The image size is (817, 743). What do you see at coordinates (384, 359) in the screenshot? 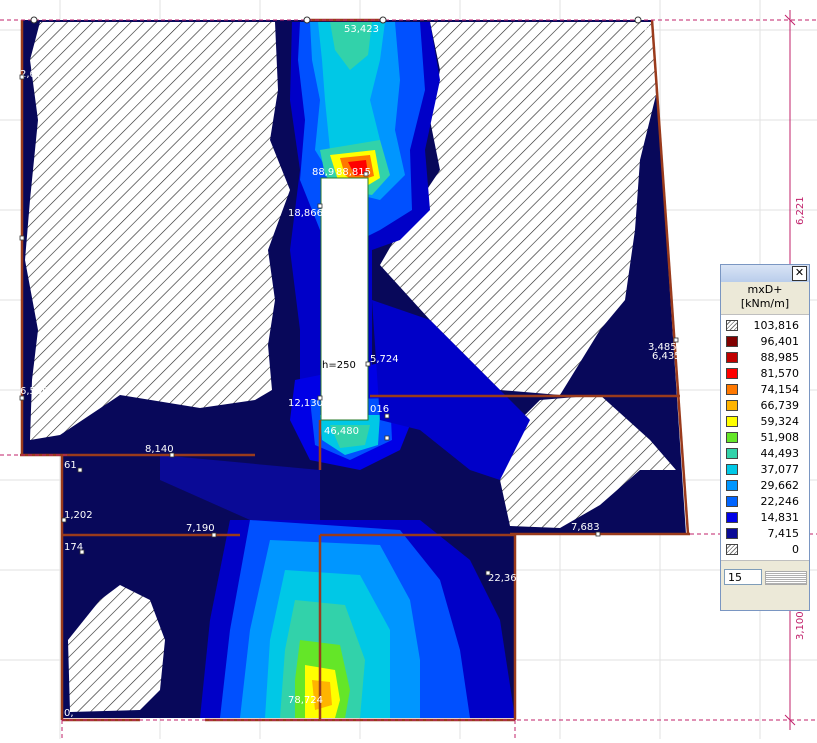
I see `value-label: 5,724` at bounding box center [384, 359].